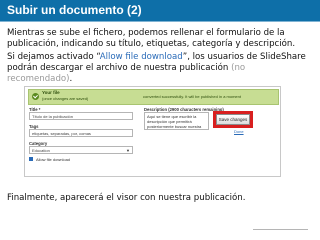 The width and height of the screenshot is (320, 240). Describe the element at coordinates (233, 119) in the screenshot. I see `save-changes-button: Save changes` at that location.